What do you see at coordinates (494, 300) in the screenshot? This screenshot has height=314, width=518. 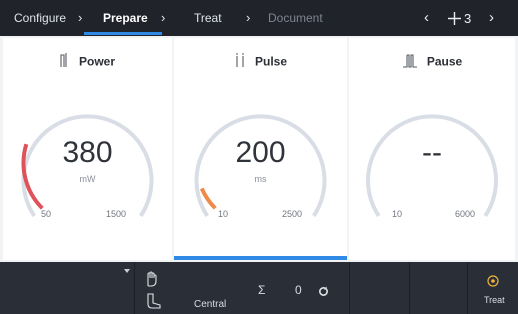 I see `treat-label: Treat` at bounding box center [494, 300].